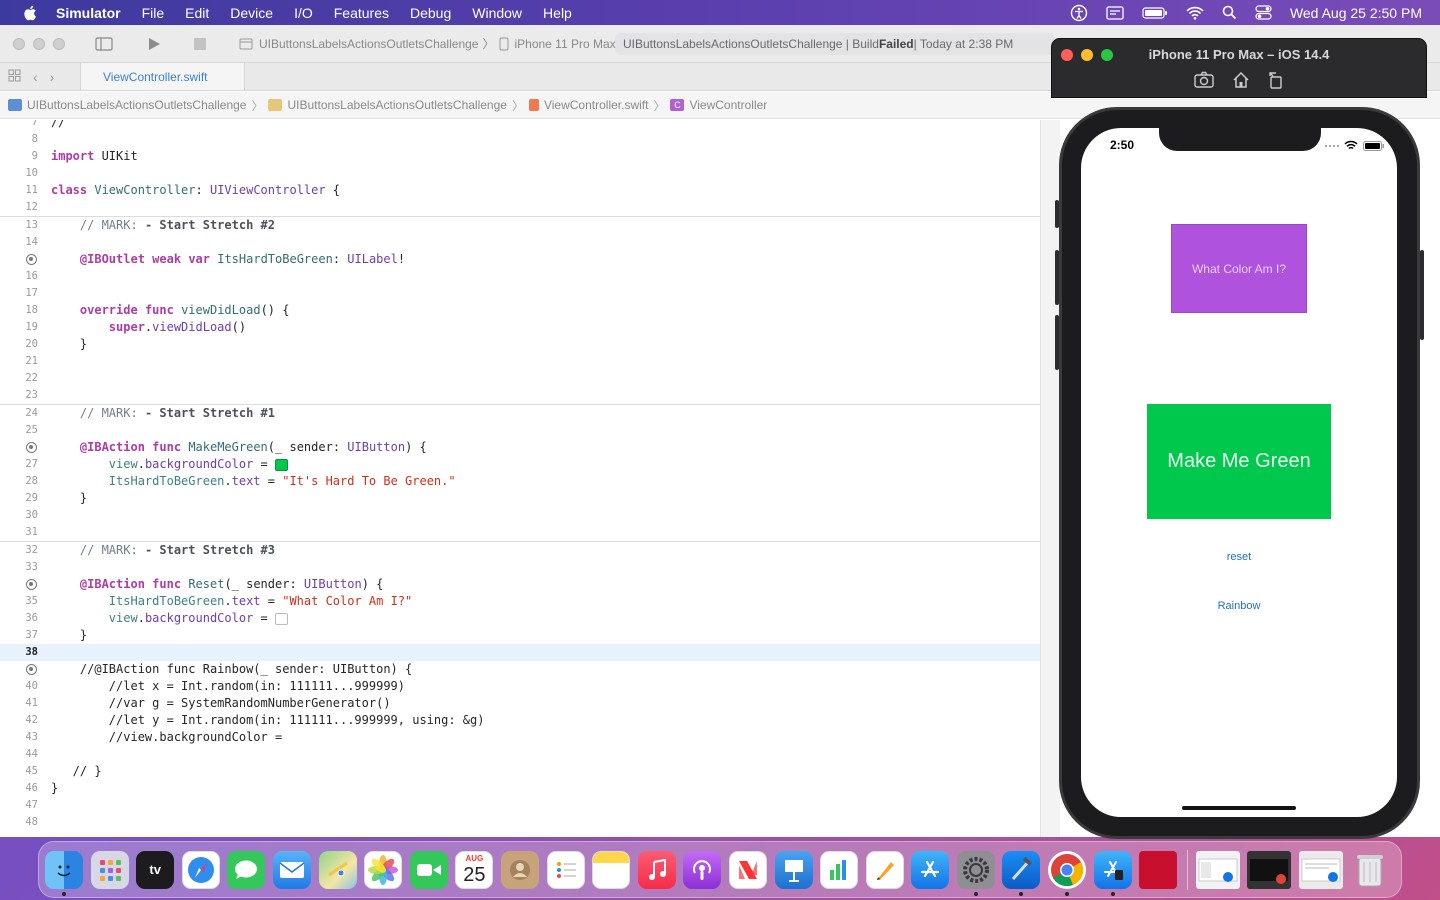  I want to click on calendar-icon: AUG 25, so click(474, 869).